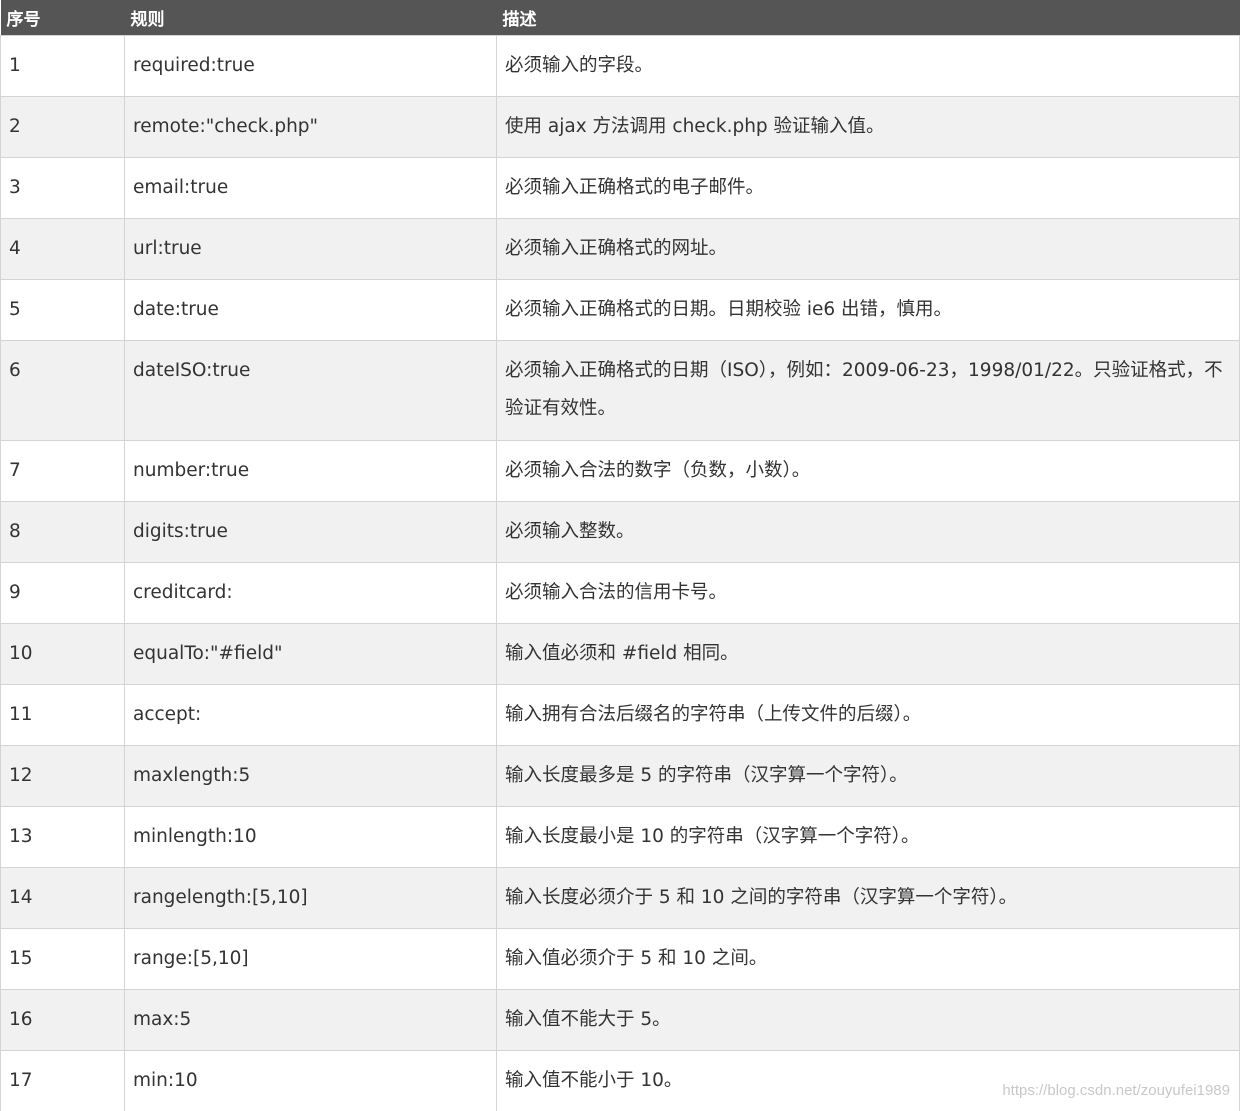  What do you see at coordinates (310, 126) in the screenshot?
I see `row-rule: remote:"check.php"` at bounding box center [310, 126].